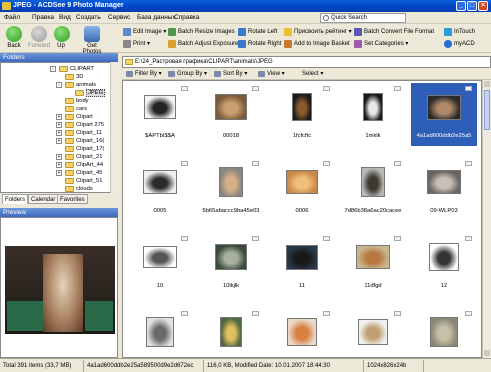 This screenshot has height=372, width=491. Describe the element at coordinates (257, 32) in the screenshot. I see `rotate-left-button: Rotate Left` at that location.